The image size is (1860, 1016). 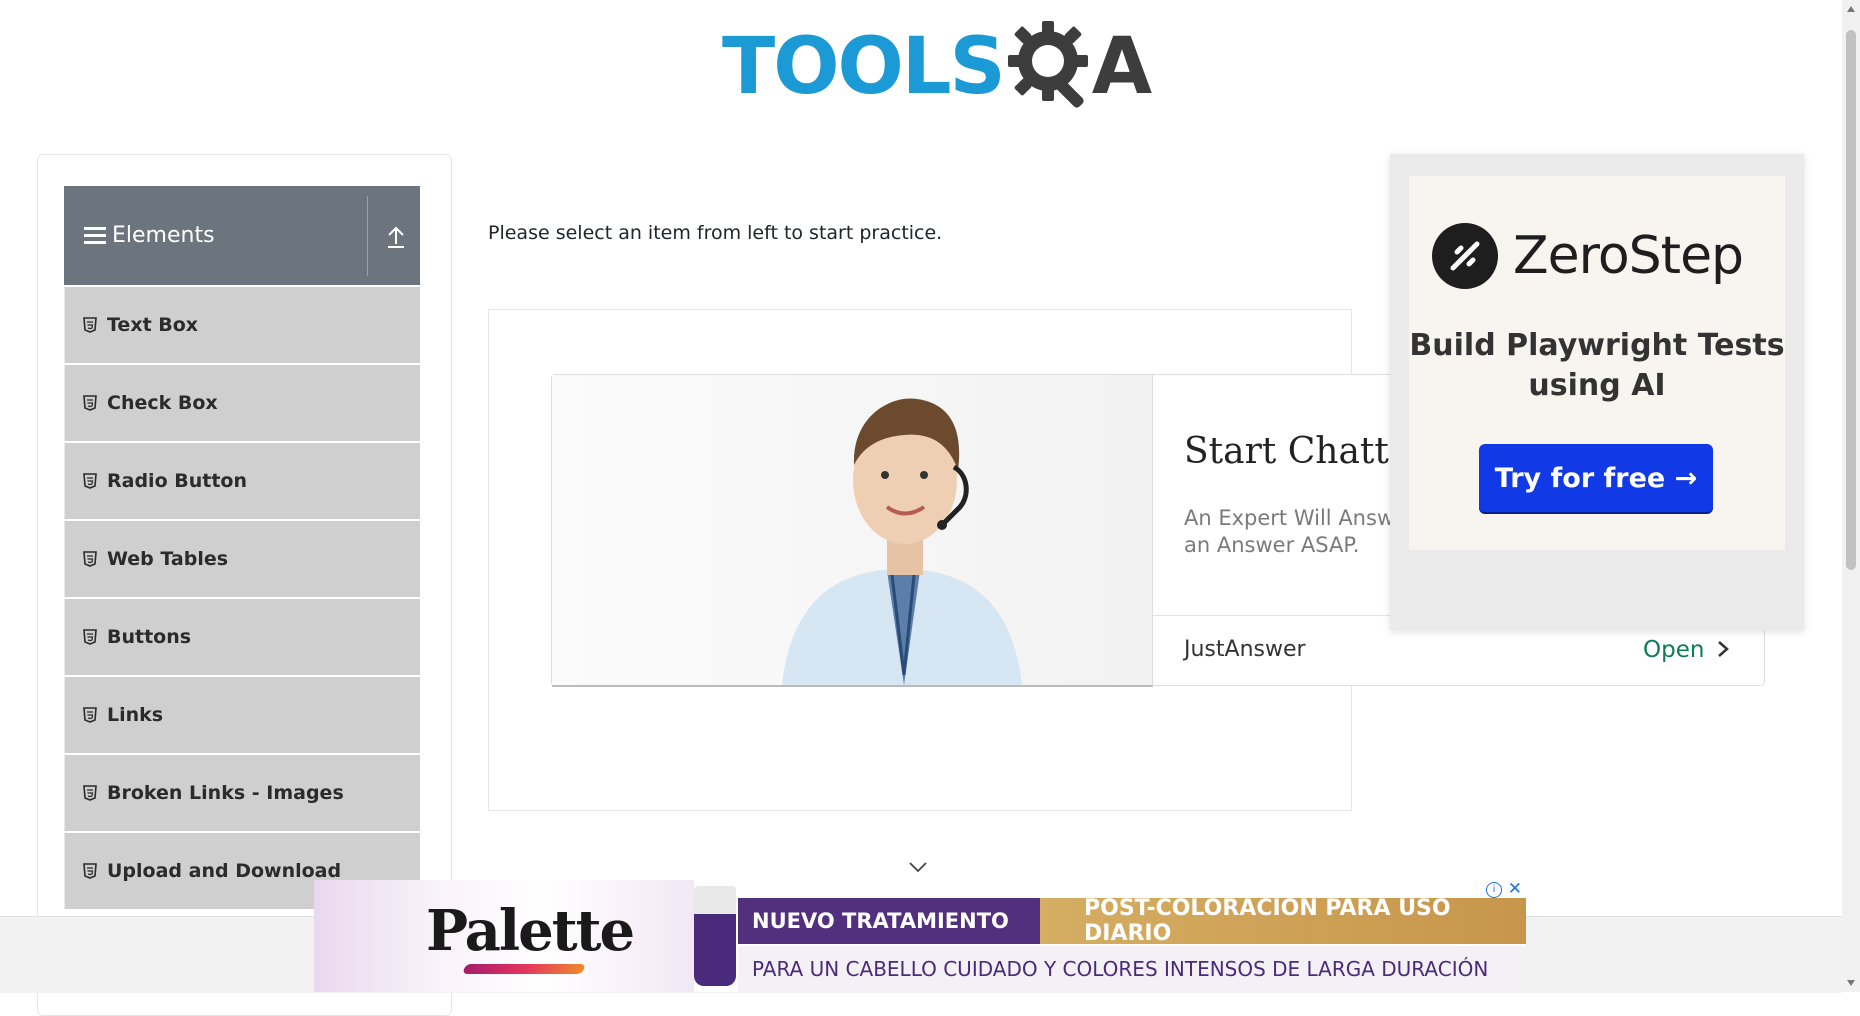 I want to click on sidebar-item-buttons: Buttons, so click(x=242, y=636).